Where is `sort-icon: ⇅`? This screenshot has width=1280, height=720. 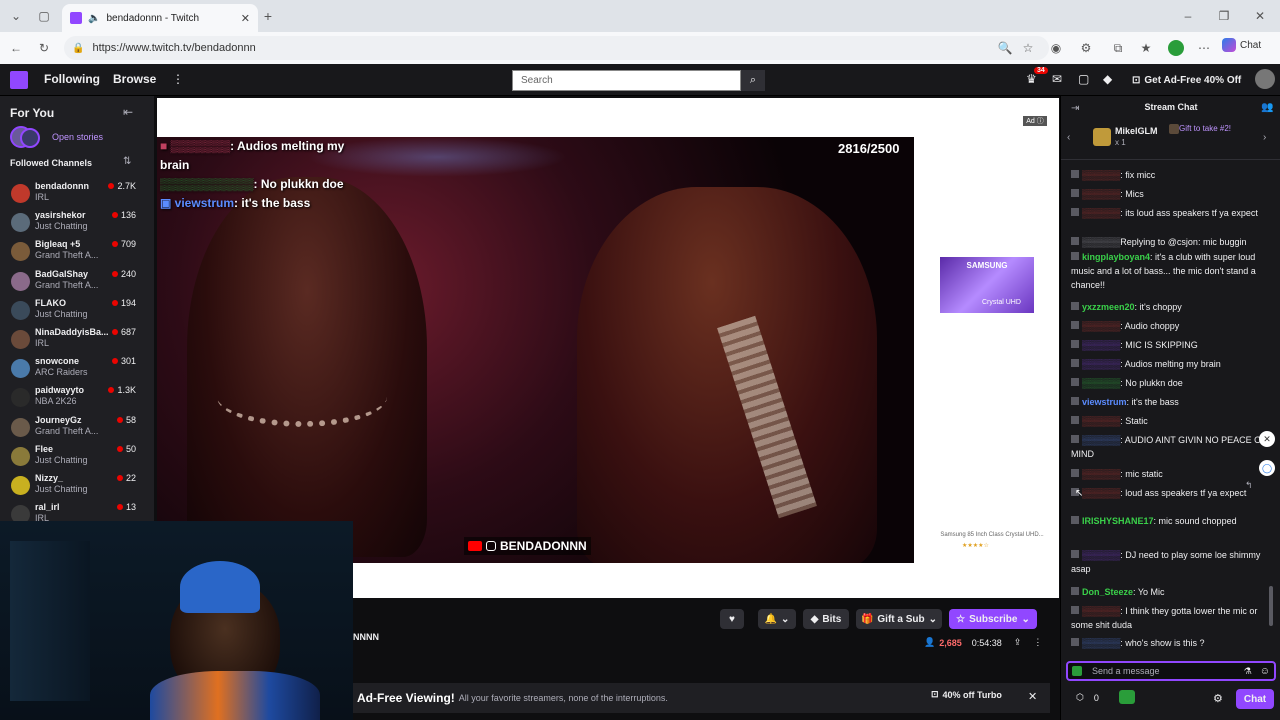
sort-icon: ⇅ is located at coordinates (127, 161).